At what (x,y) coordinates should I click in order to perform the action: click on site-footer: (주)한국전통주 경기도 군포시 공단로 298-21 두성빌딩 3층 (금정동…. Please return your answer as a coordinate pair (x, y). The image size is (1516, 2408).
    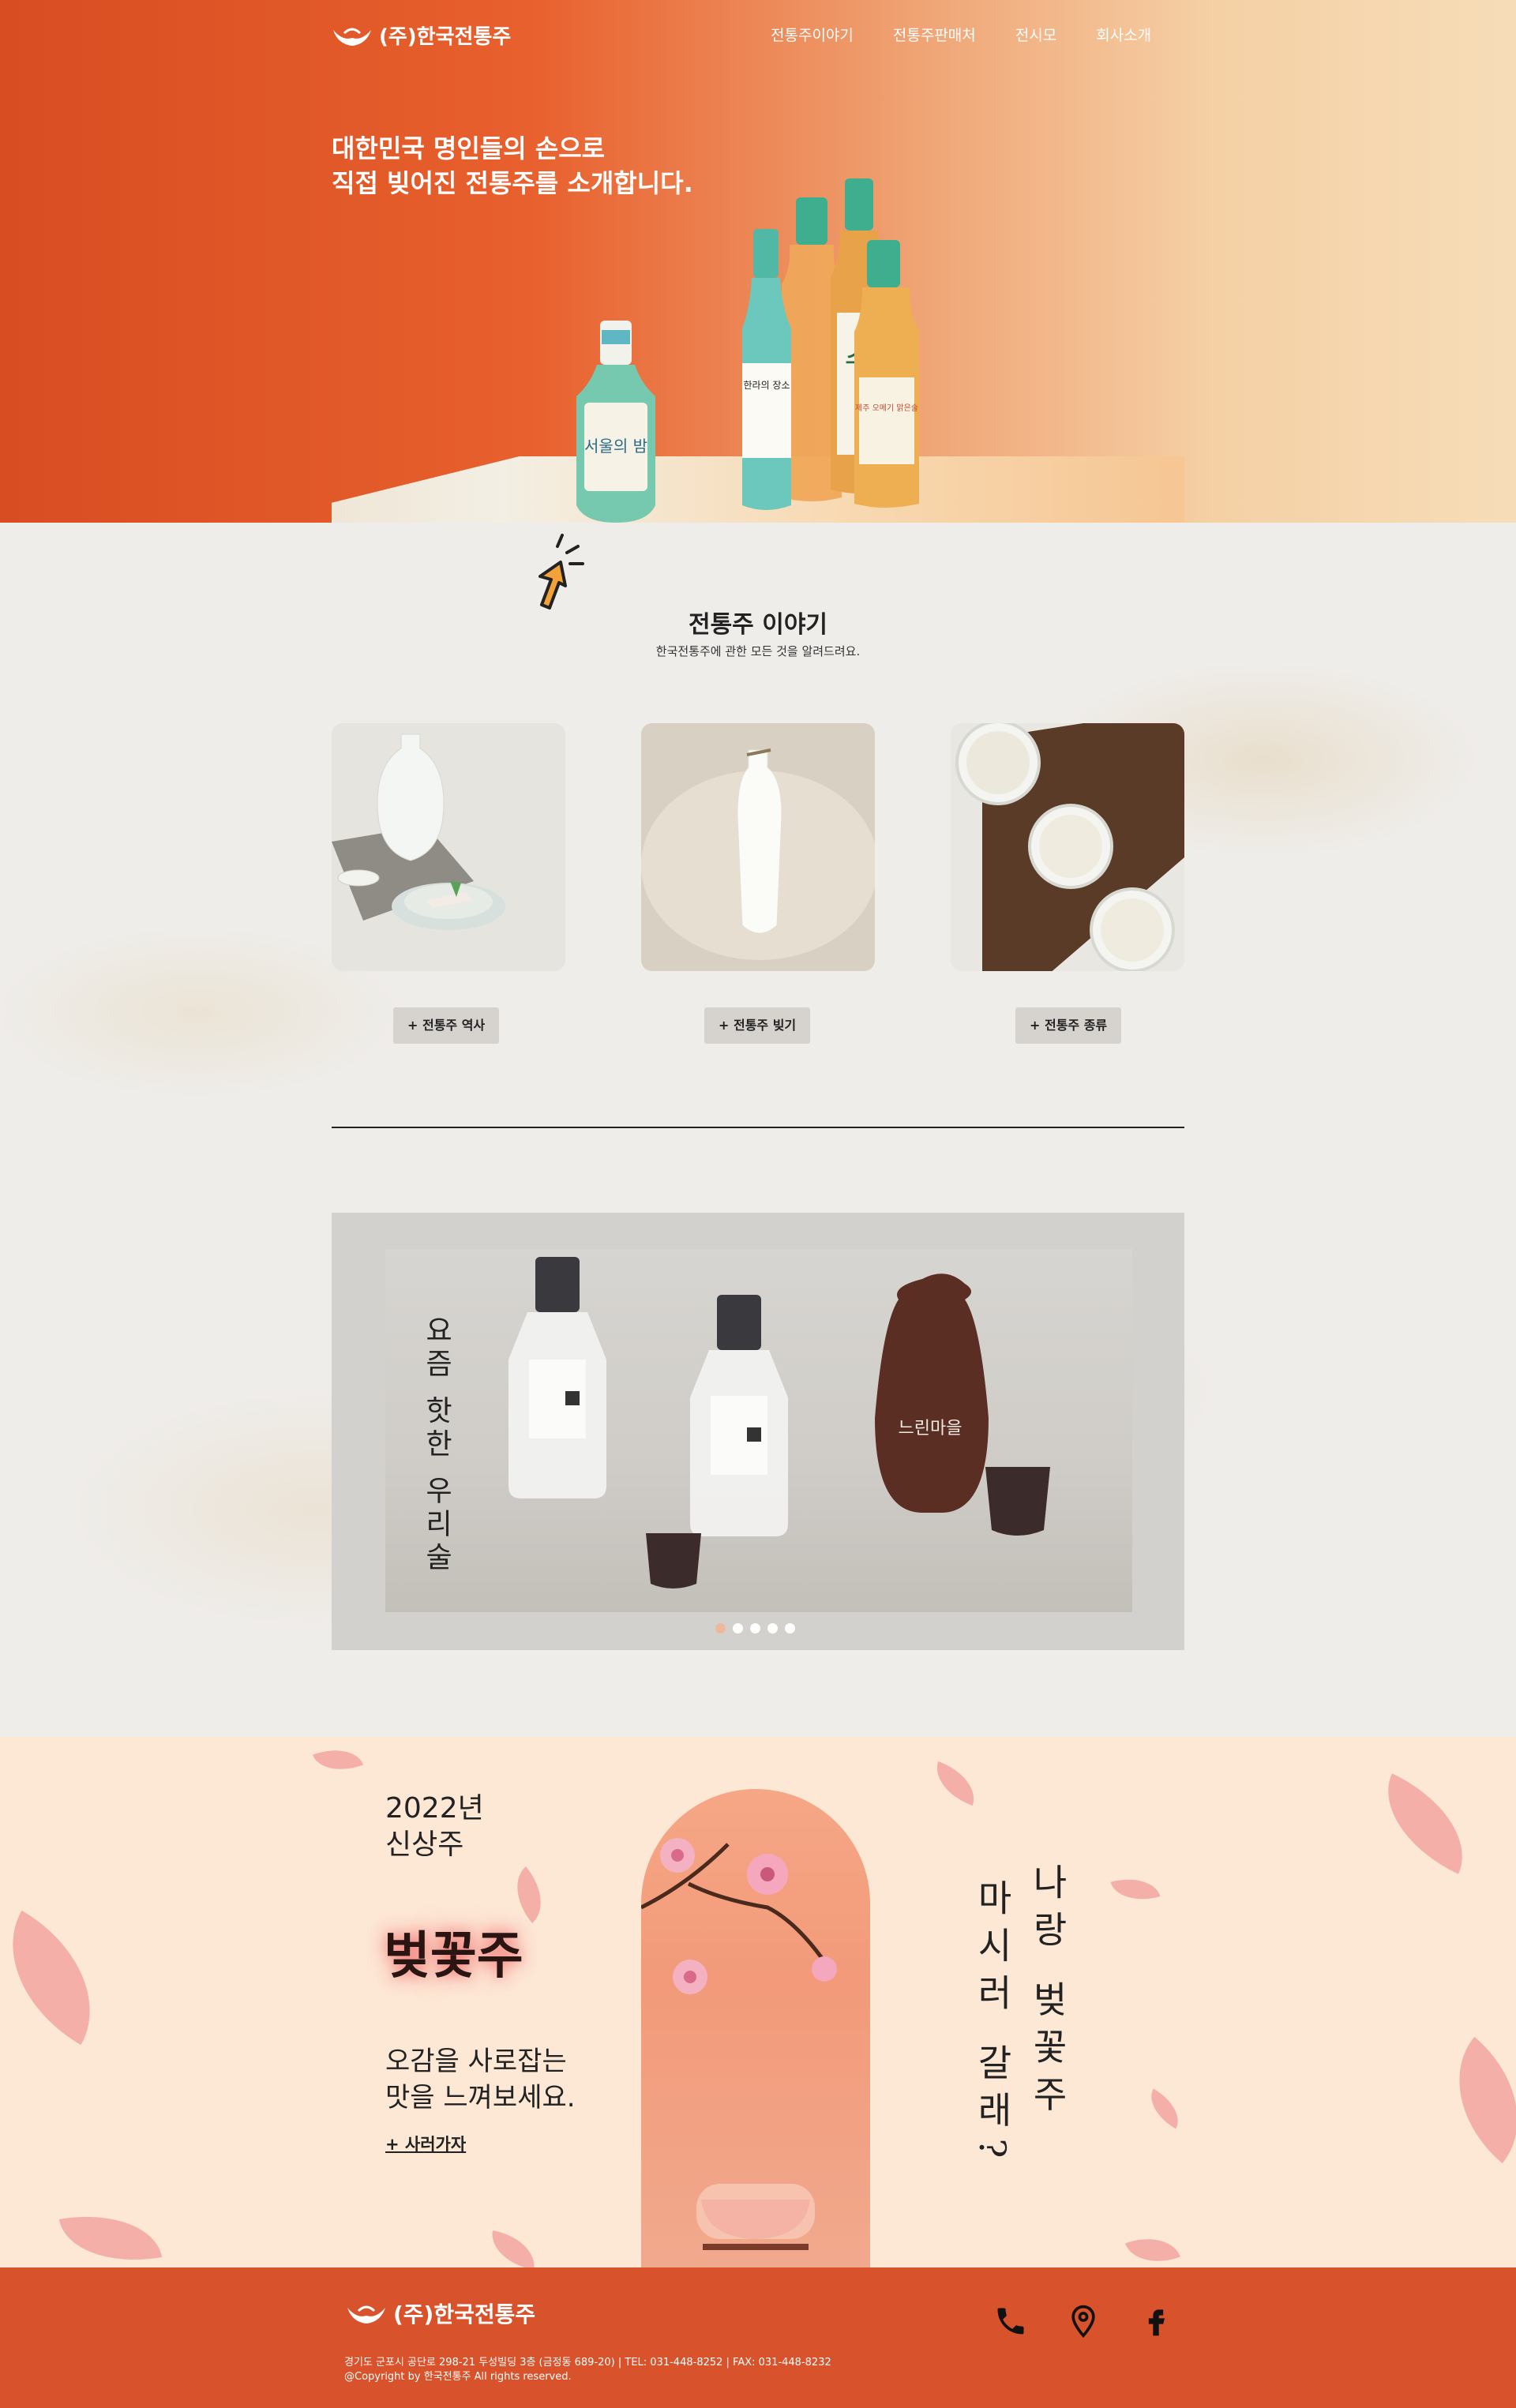
    Looking at the image, I should click on (758, 2337).